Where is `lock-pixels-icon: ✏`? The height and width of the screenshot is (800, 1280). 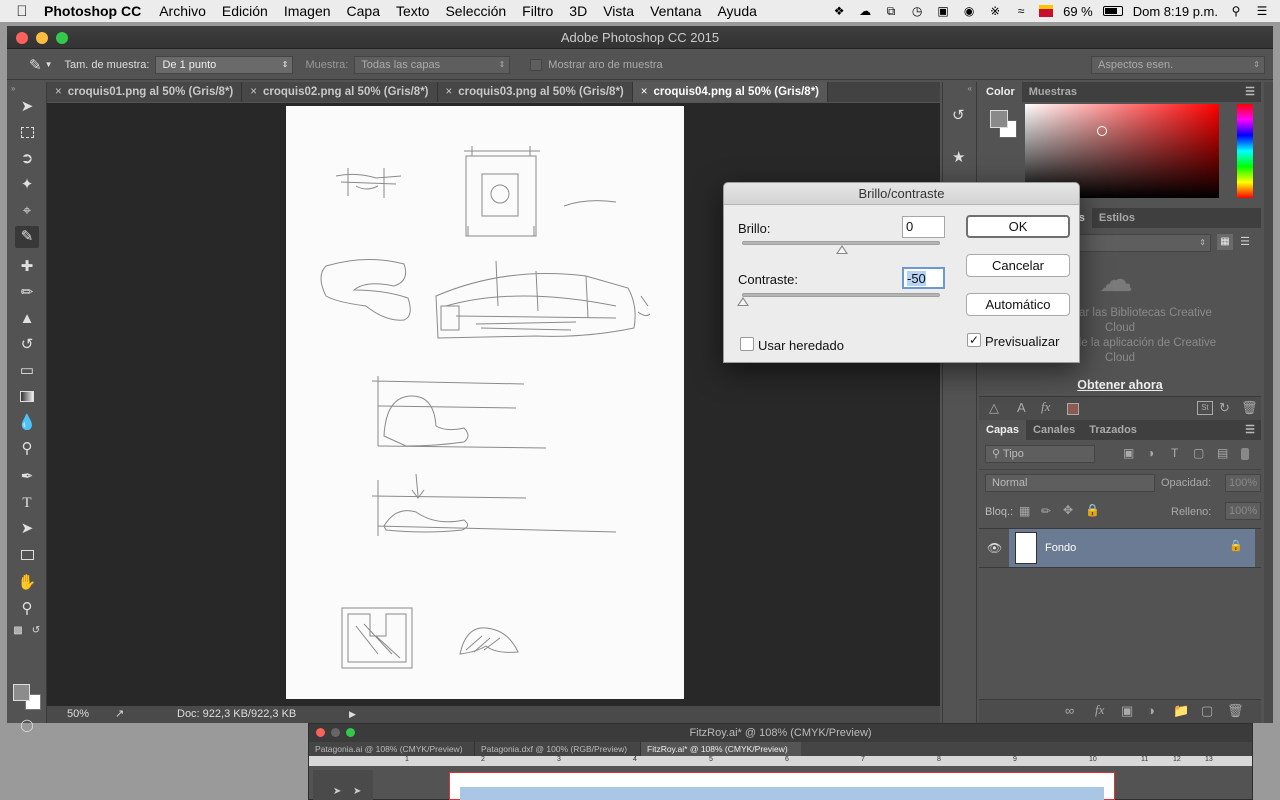
lock-pixels-icon: ✏ is located at coordinates (1046, 511).